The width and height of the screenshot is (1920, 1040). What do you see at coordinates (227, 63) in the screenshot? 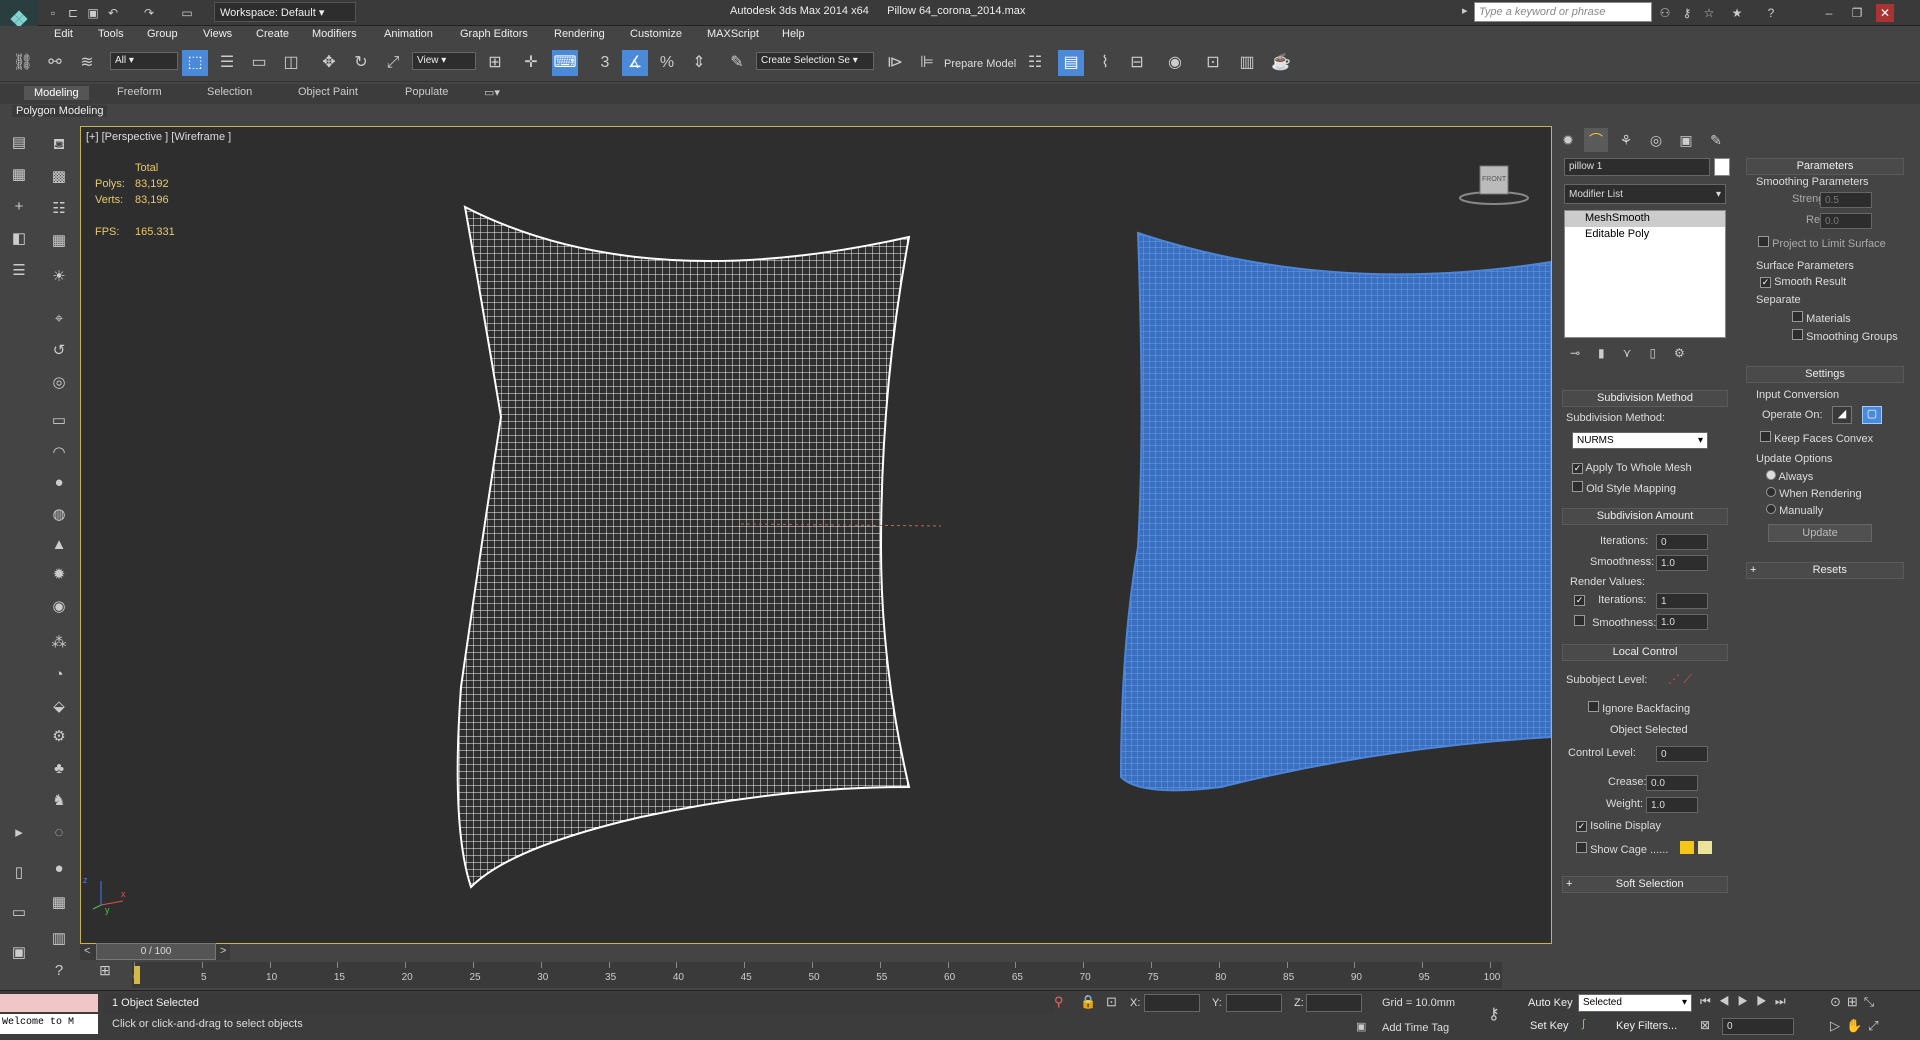
I see `select-by-name-icon: ☰` at bounding box center [227, 63].